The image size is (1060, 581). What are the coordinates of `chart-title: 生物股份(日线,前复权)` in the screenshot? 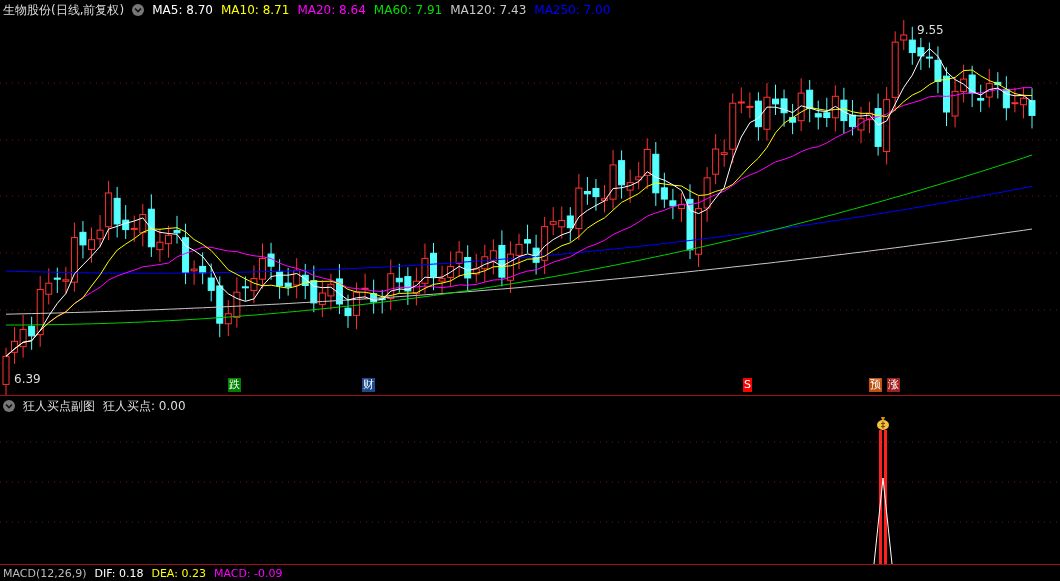 It's located at (64, 10).